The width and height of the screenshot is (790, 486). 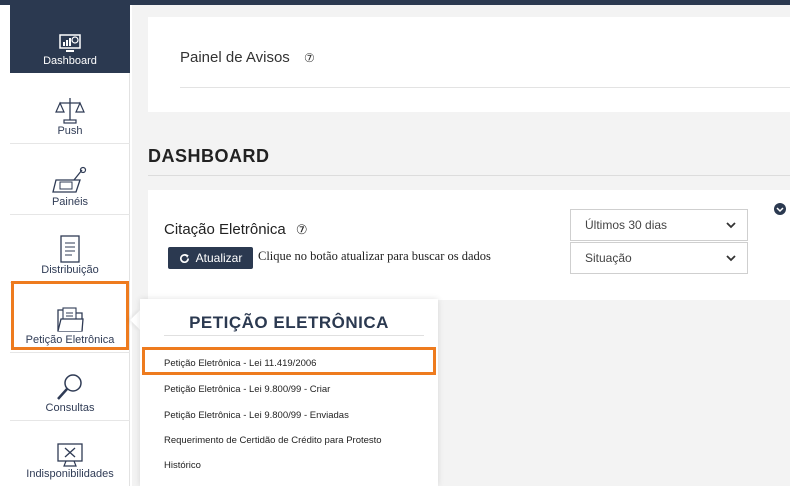 I want to click on atualizar-button: Atualizar, so click(x=210, y=258).